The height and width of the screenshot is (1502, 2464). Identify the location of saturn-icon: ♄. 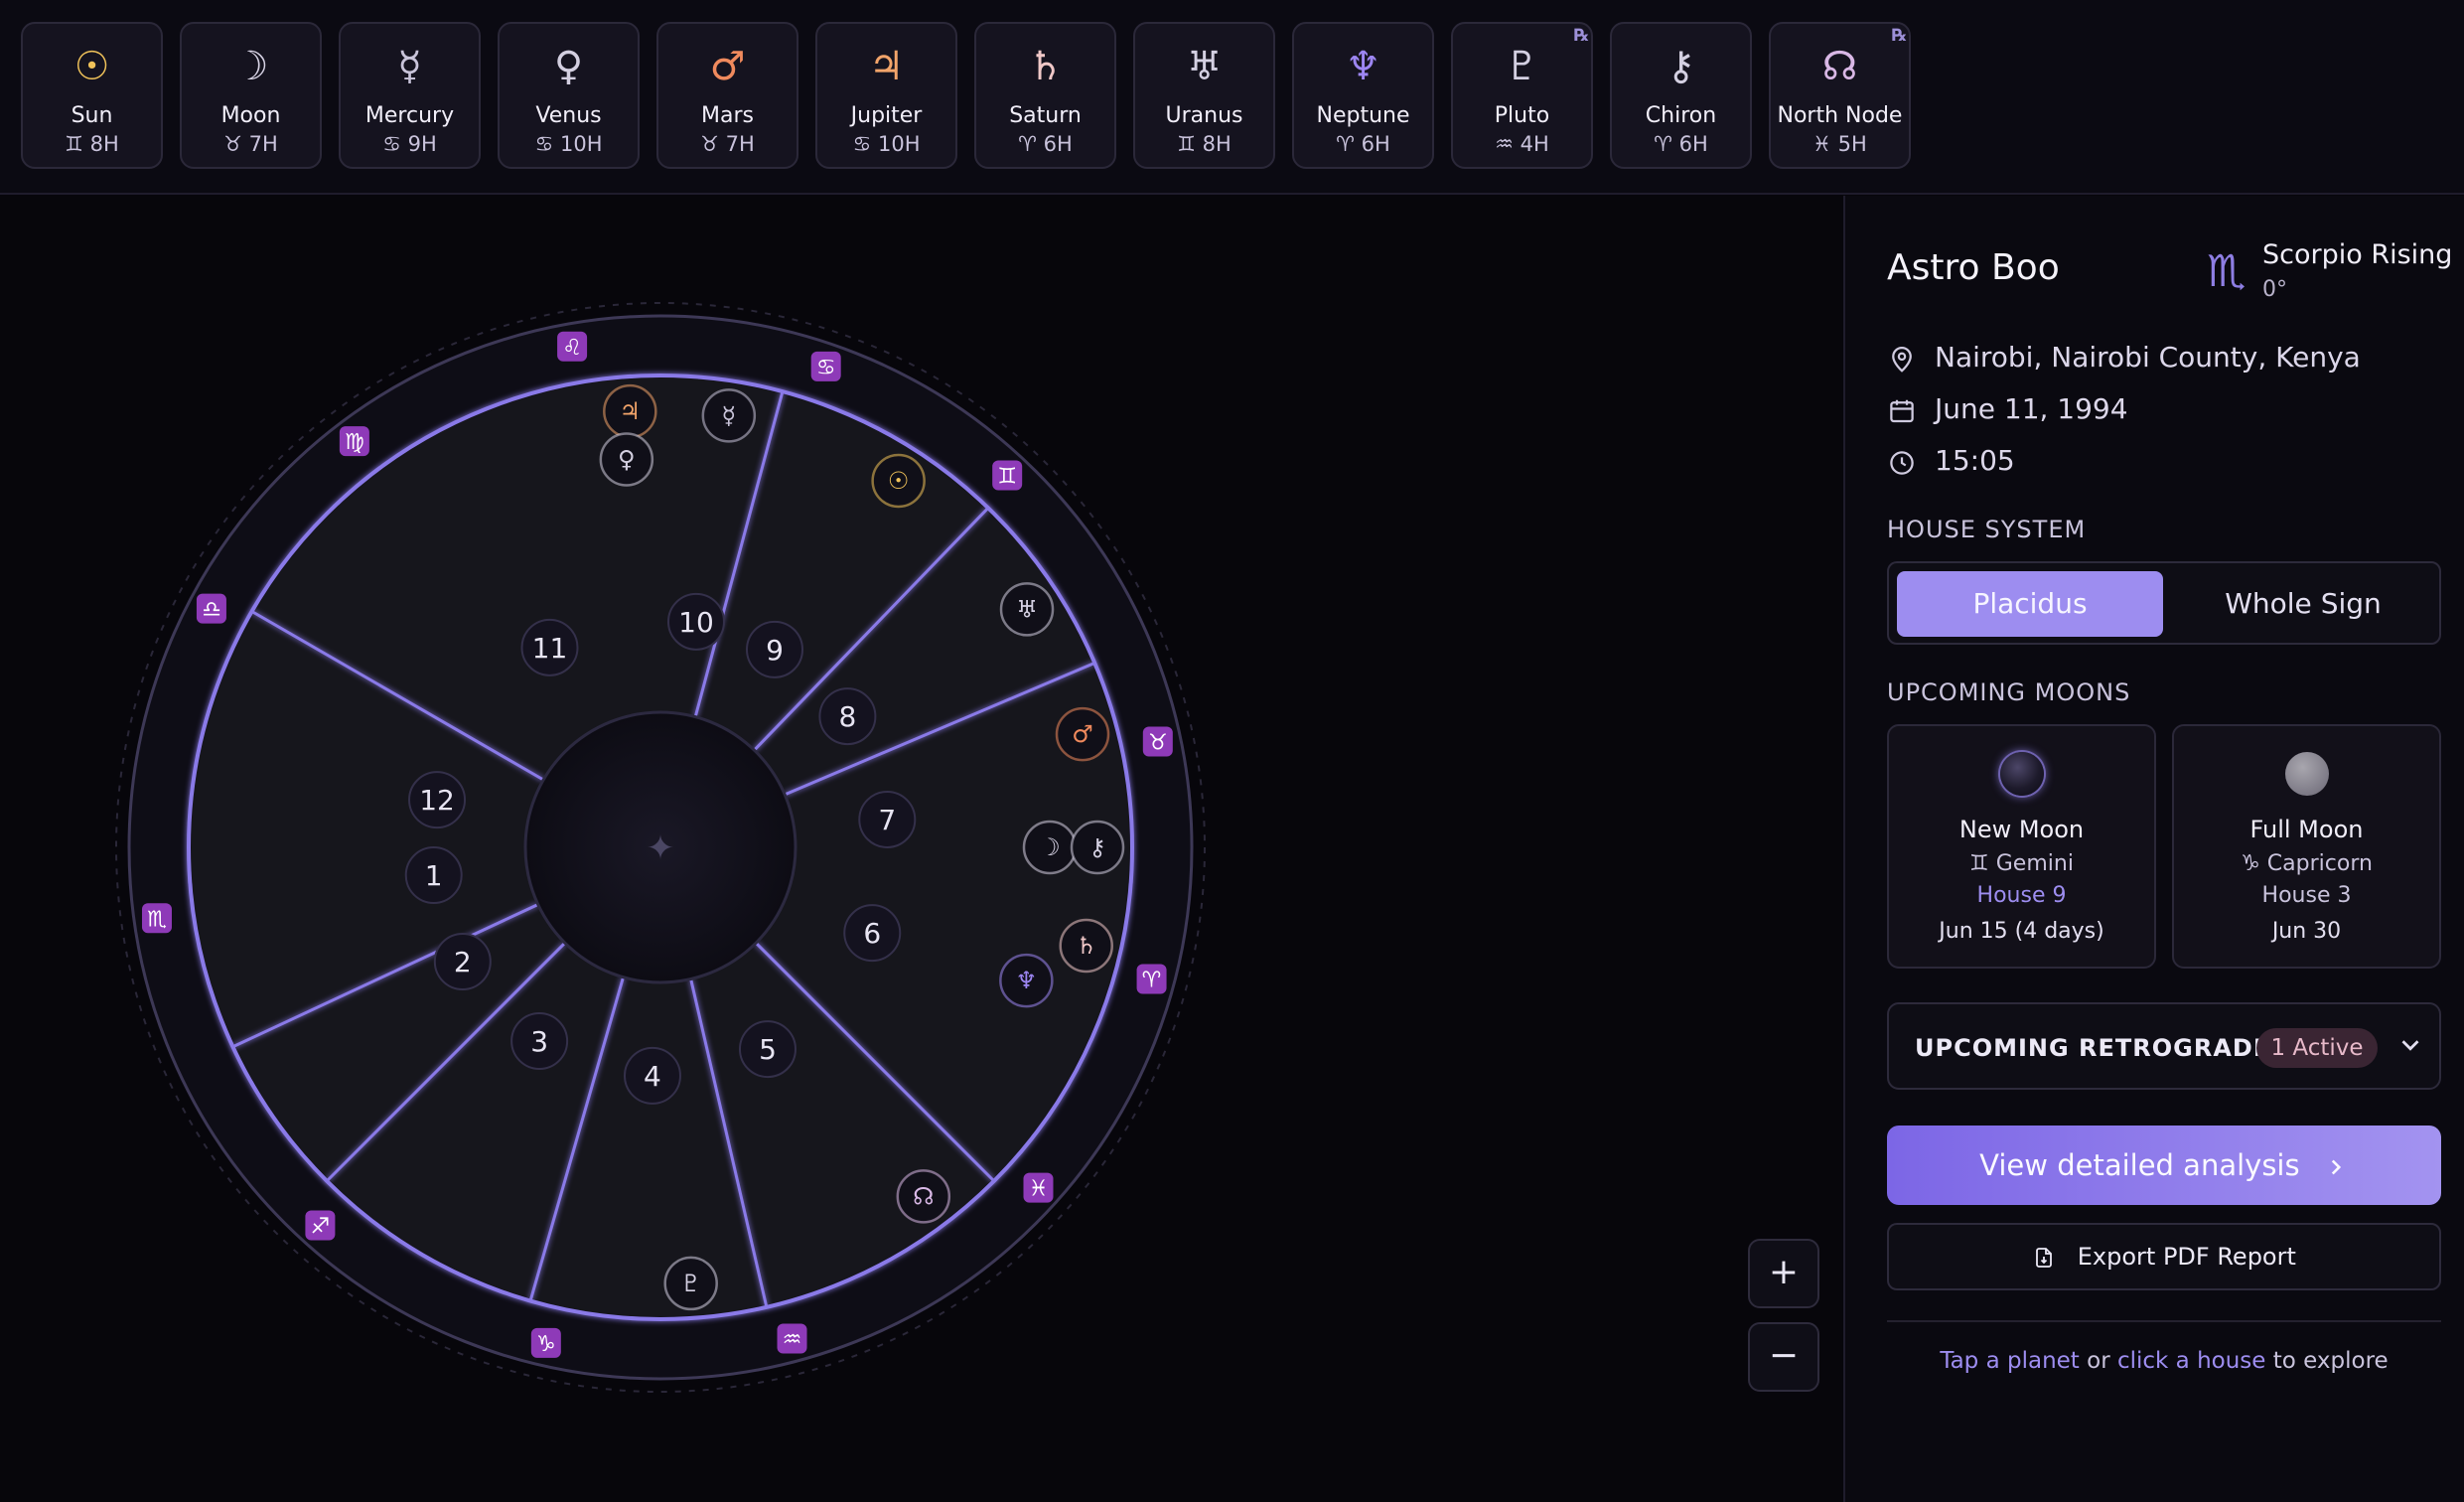
(1045, 66).